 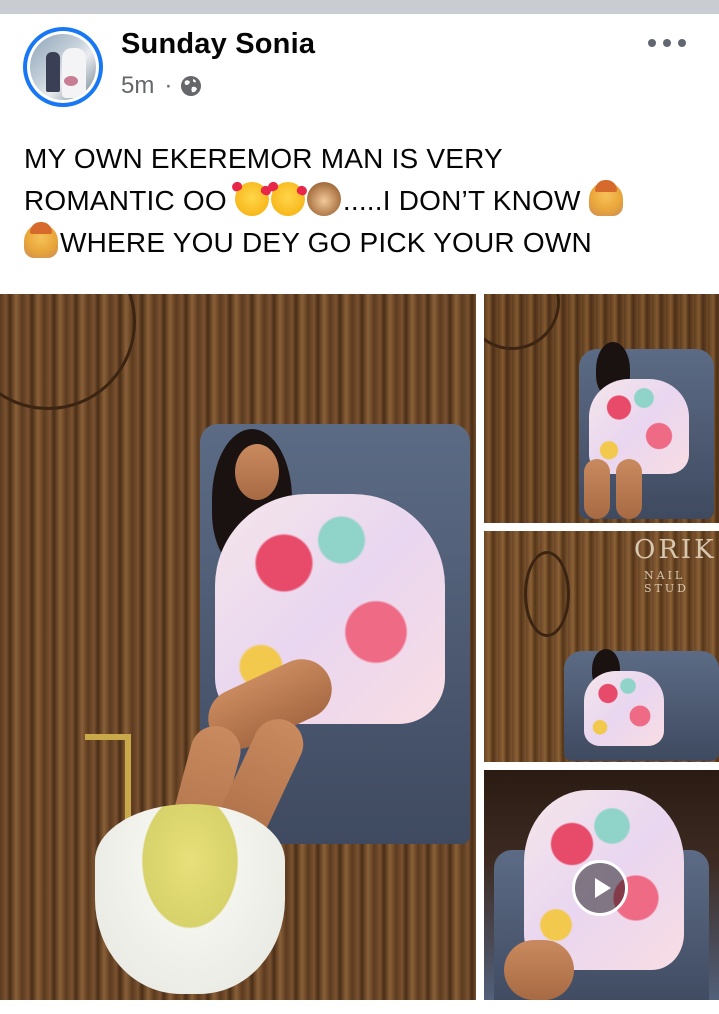 I want to click on post-text-line-3: WHERE YOU DEY GO PICK YOUR OWN, so click(x=364, y=243).